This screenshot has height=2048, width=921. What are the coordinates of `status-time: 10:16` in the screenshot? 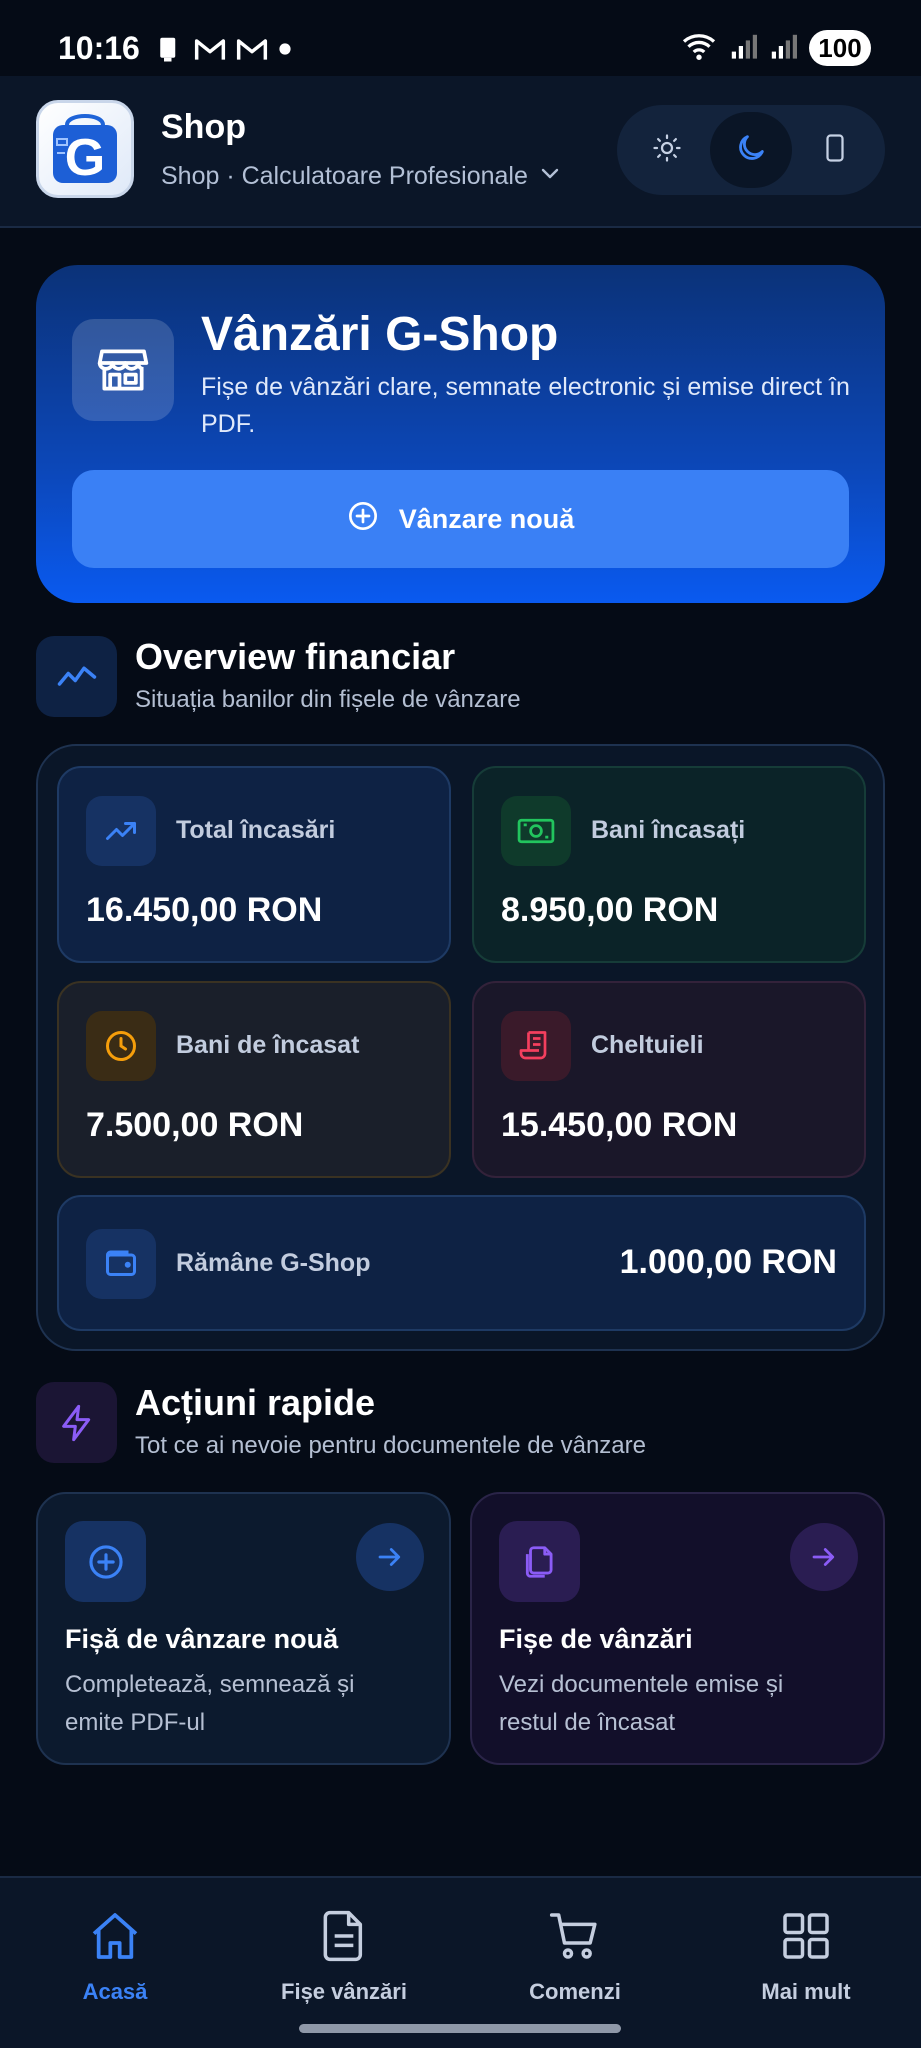 It's located at (99, 48).